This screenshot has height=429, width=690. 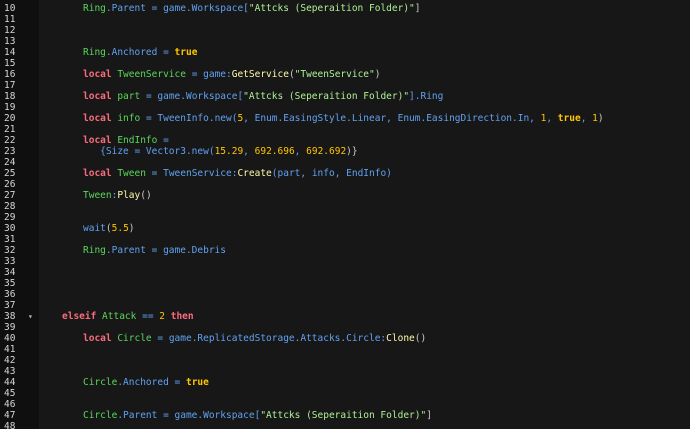 What do you see at coordinates (345, 85) in the screenshot?
I see `code-line: 17` at bounding box center [345, 85].